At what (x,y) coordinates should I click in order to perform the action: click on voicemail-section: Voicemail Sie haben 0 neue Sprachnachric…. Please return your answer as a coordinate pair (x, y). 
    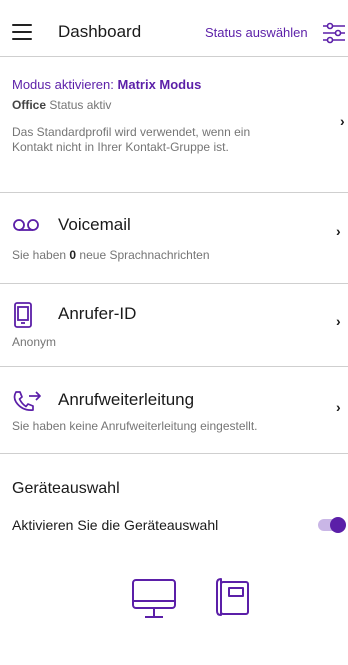
    Looking at the image, I should click on (174, 238).